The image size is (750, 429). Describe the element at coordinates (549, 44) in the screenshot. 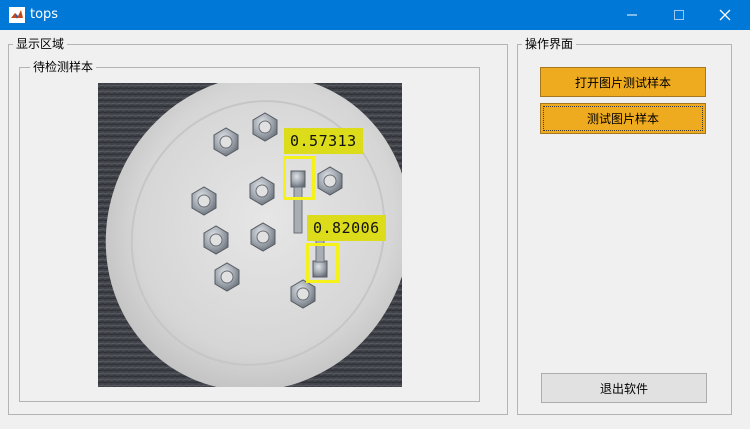

I see `operation-panel-title: 操作界面` at that location.